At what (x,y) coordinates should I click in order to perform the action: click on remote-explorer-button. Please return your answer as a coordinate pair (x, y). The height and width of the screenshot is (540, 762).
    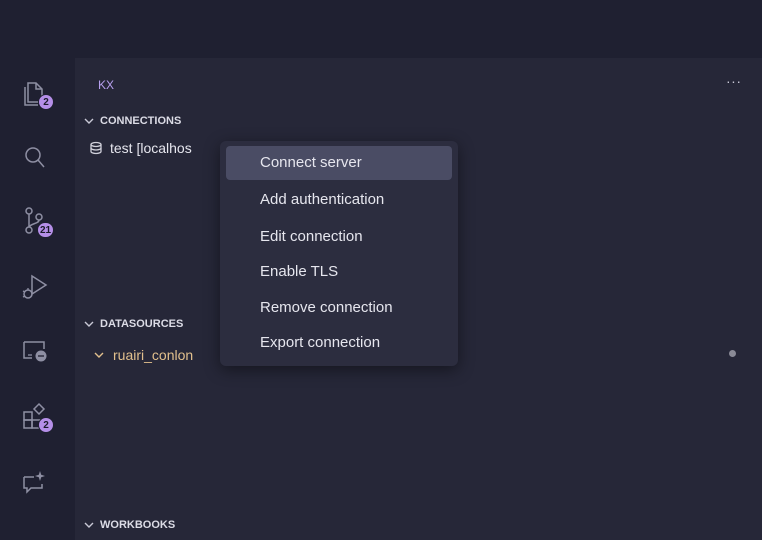
    Looking at the image, I should click on (35, 350).